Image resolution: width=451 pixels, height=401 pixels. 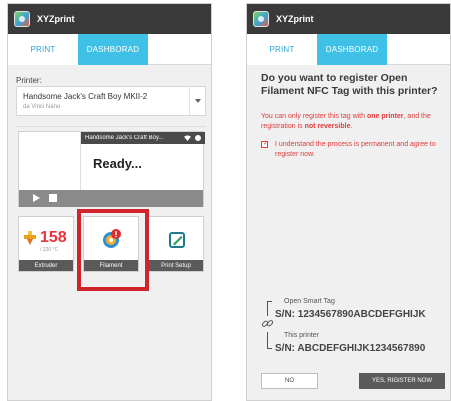 I want to click on warning-emphasis: not reversible, so click(x=327, y=126).